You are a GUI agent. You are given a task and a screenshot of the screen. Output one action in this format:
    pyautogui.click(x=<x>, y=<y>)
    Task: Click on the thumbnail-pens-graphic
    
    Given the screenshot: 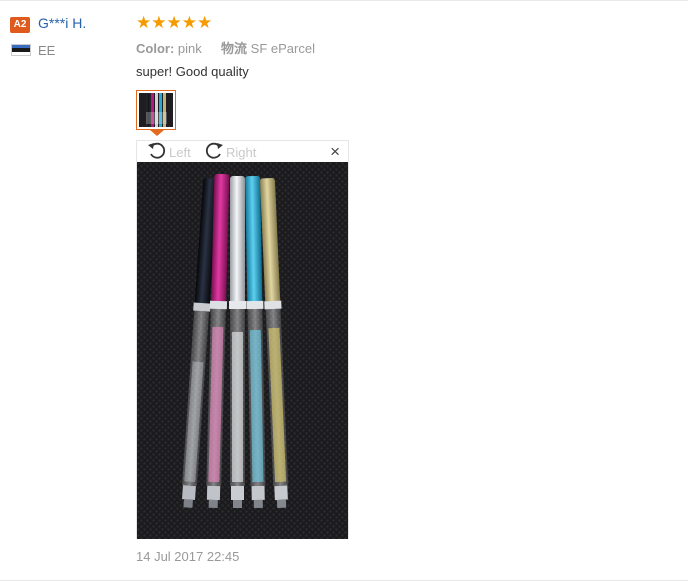 What is the action you would take?
    pyautogui.click(x=156, y=110)
    